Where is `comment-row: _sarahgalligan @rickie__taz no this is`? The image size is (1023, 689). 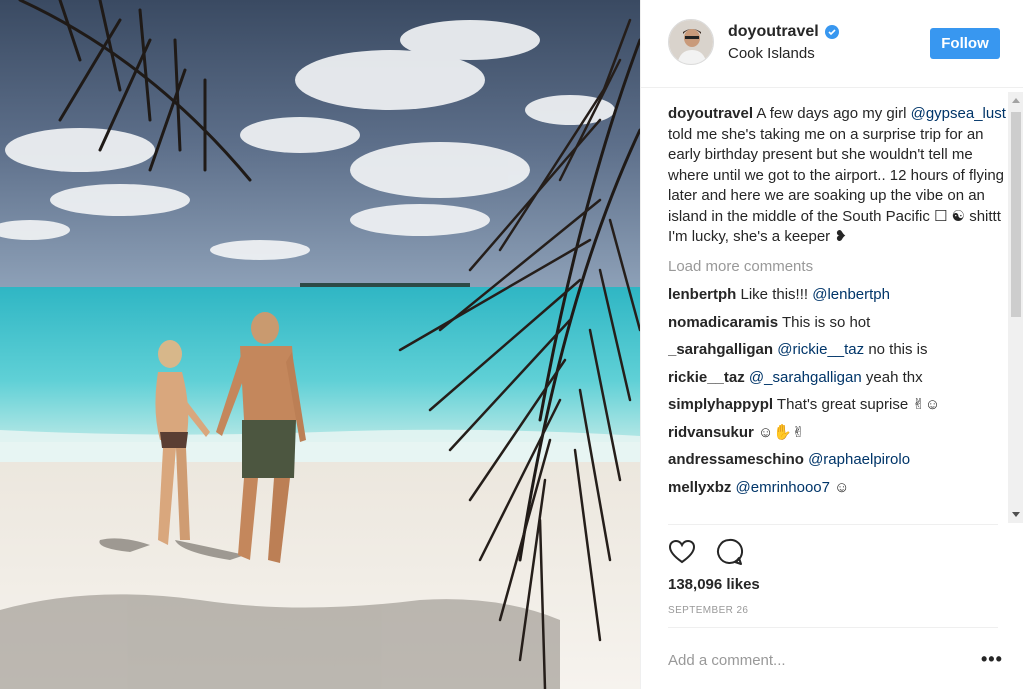 comment-row: _sarahgalligan @rickie__taz no this is is located at coordinates (838, 354).